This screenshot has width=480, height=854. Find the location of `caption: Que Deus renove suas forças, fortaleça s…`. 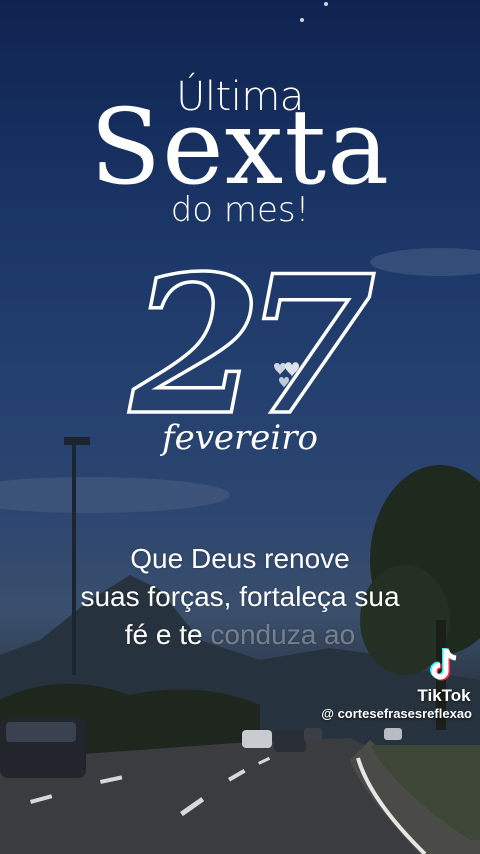

caption: Que Deus renove suas forças, fortaleça s… is located at coordinates (240, 597).